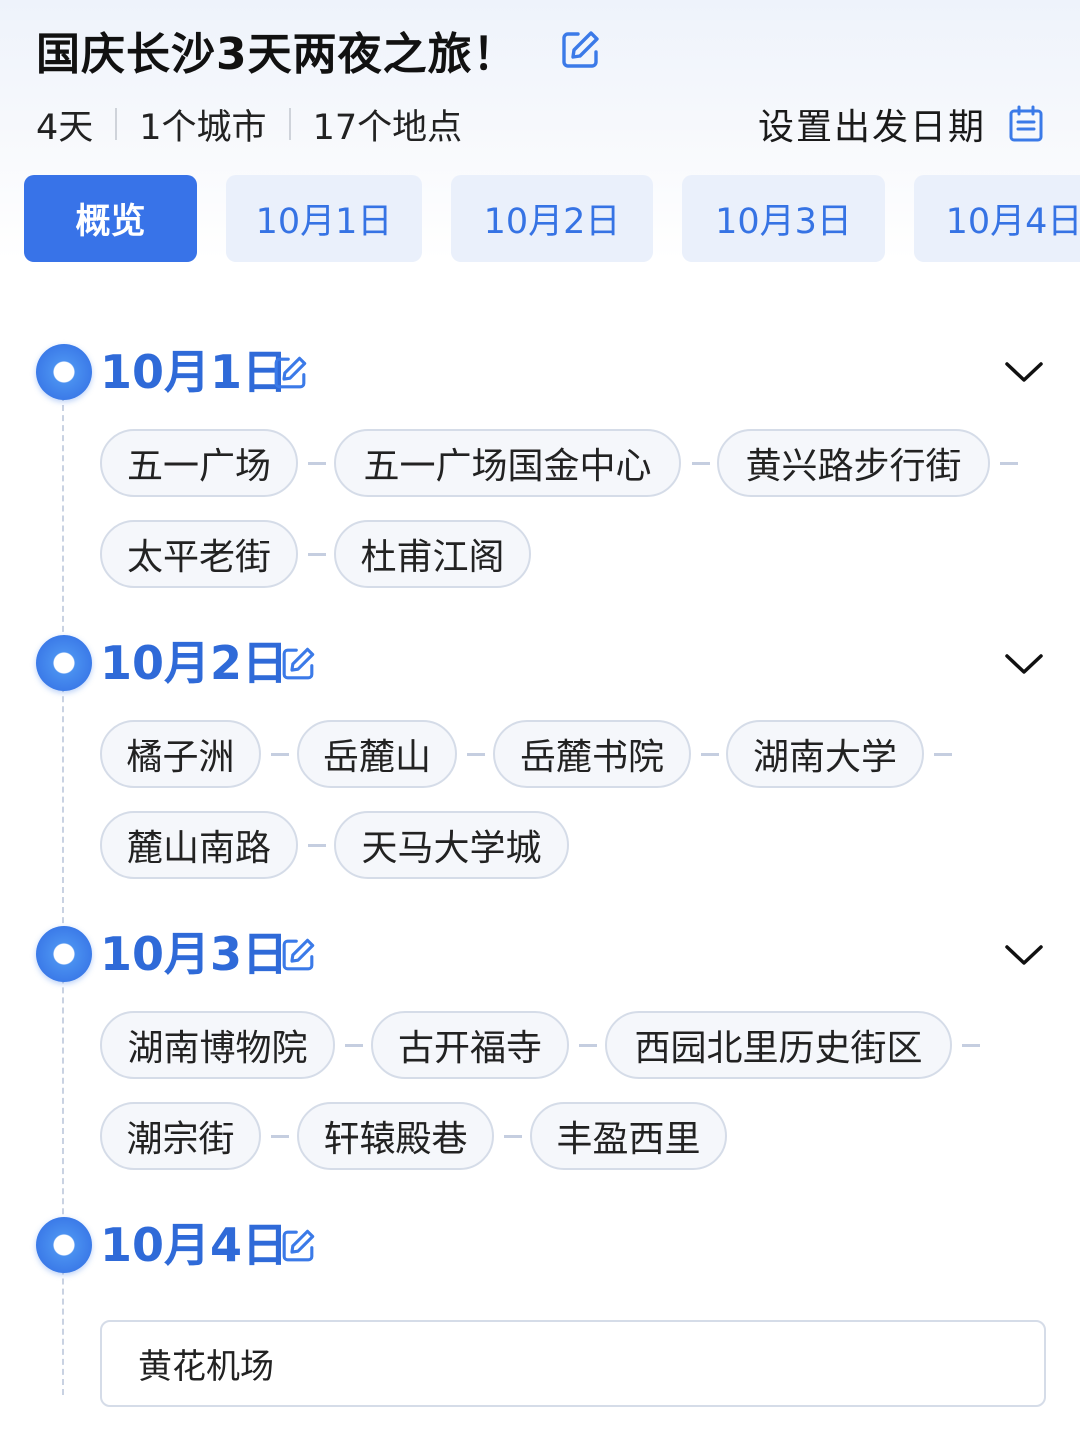  Describe the element at coordinates (853, 463) in the screenshot. I see `place-chip: 黄兴路步行街` at that location.